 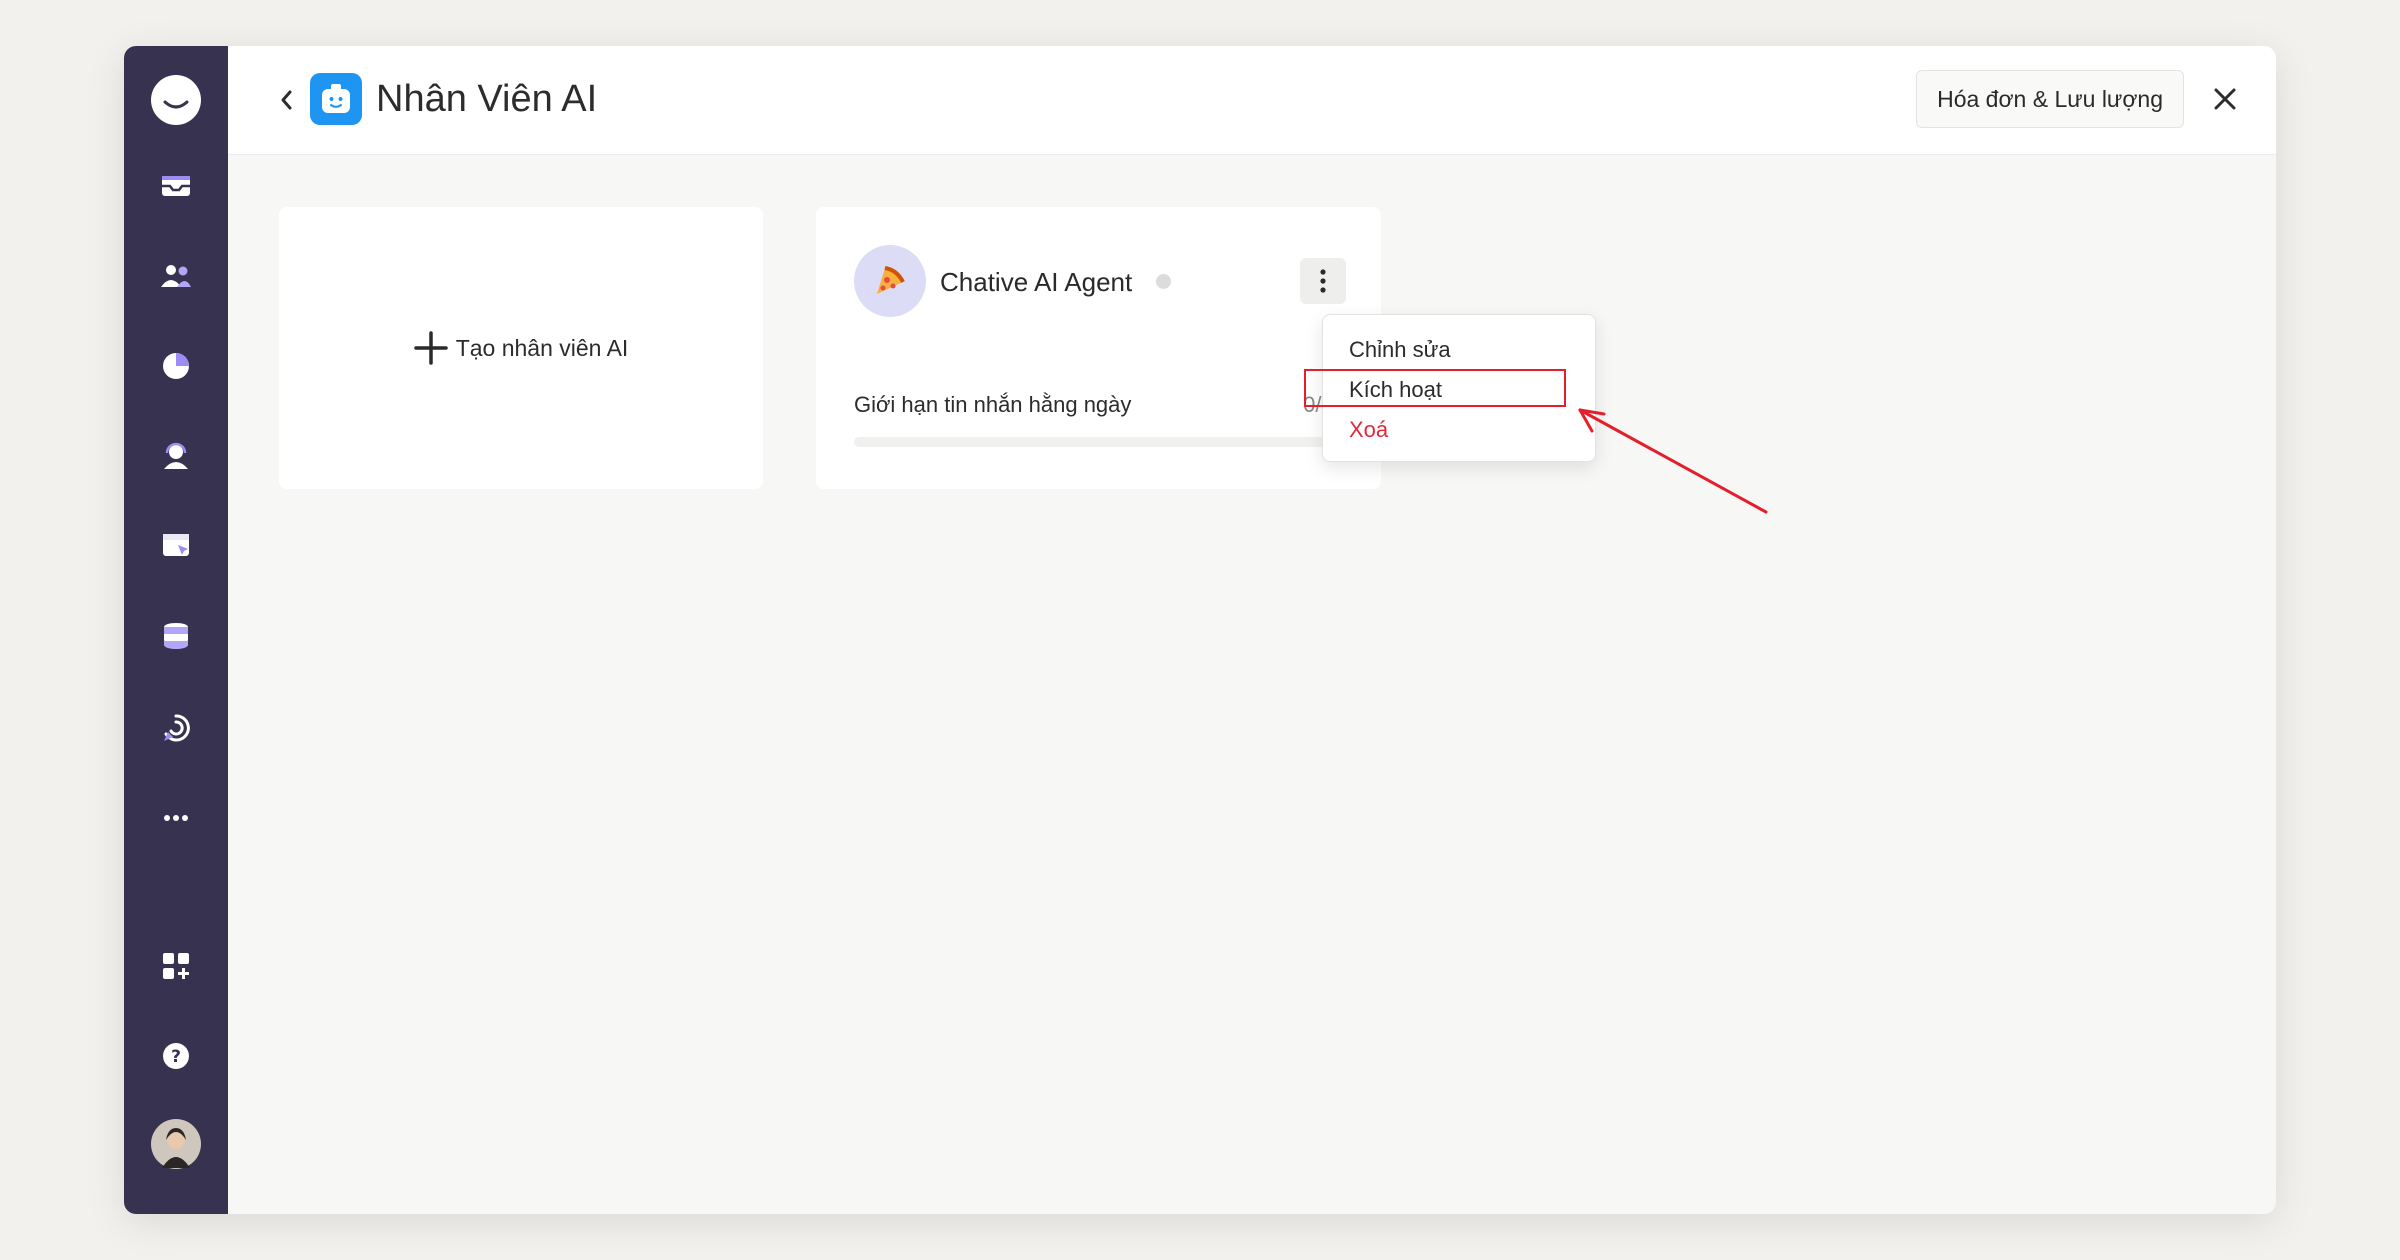 What do you see at coordinates (176, 100) in the screenshot?
I see `chat-logo-icon` at bounding box center [176, 100].